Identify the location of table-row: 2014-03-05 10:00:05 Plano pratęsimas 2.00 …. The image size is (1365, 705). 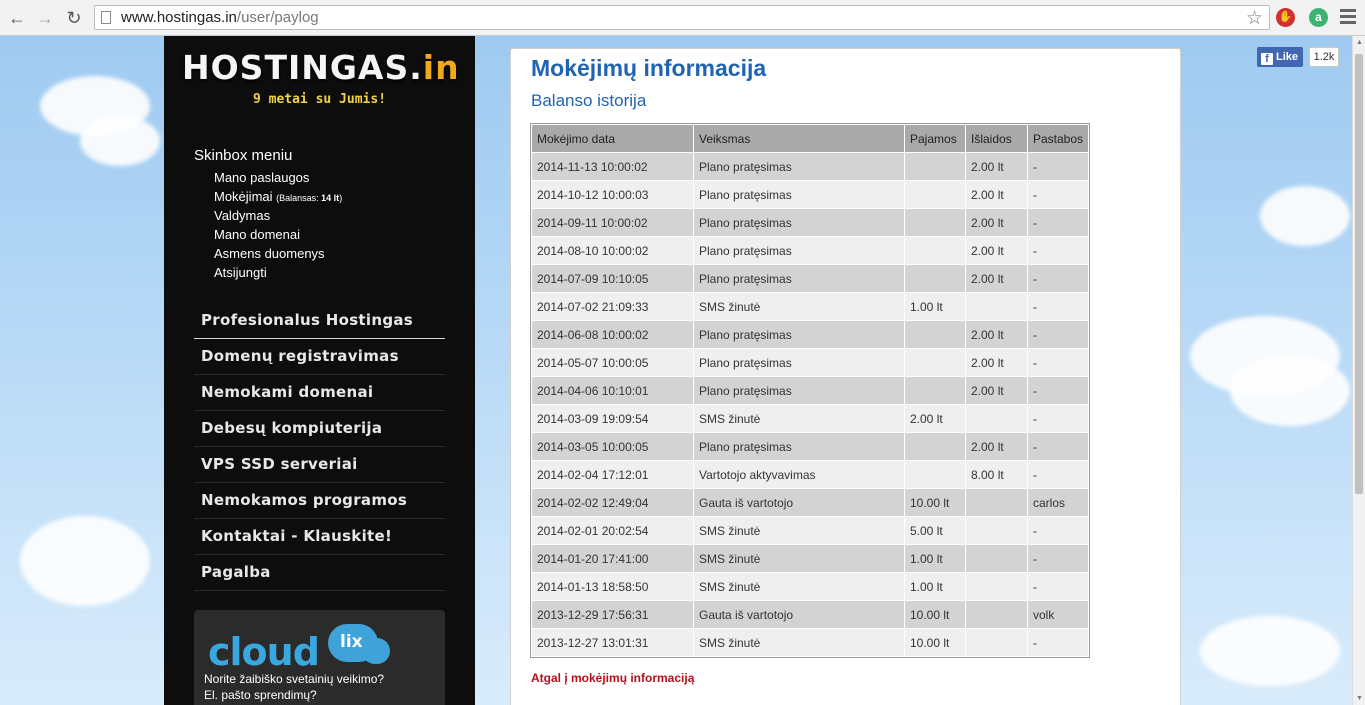
(810, 446).